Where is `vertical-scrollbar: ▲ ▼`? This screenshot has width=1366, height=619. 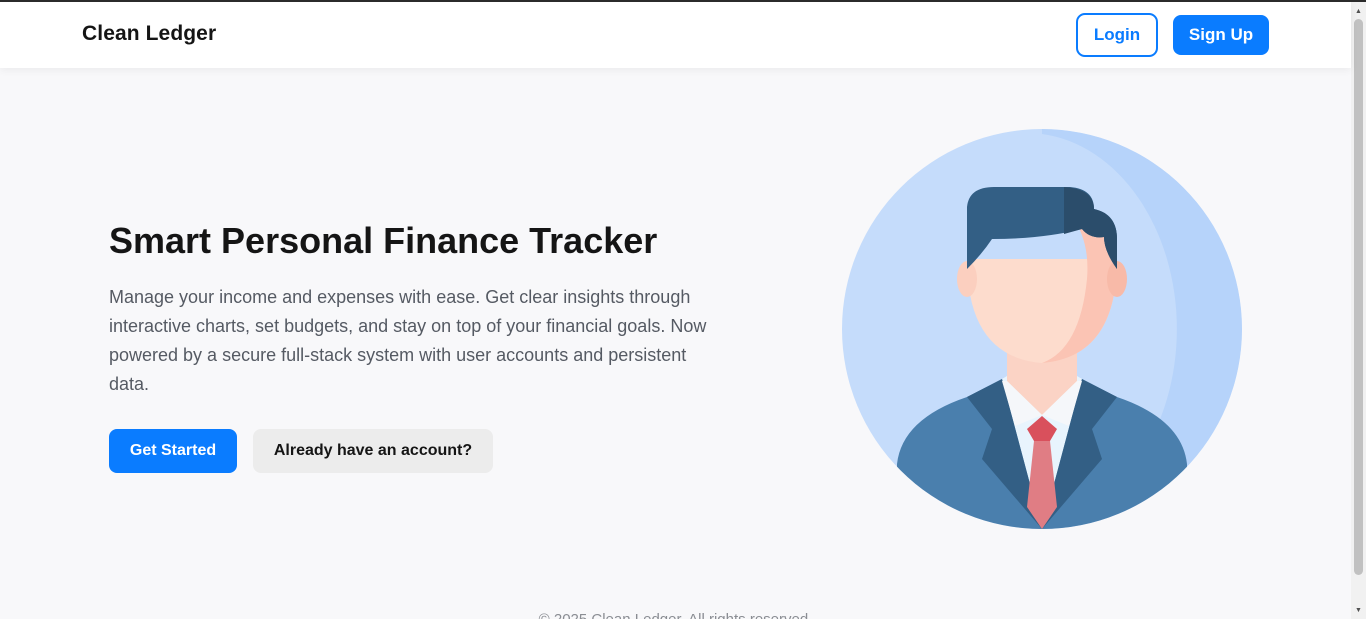
vertical-scrollbar: ▲ ▼ is located at coordinates (1358, 310).